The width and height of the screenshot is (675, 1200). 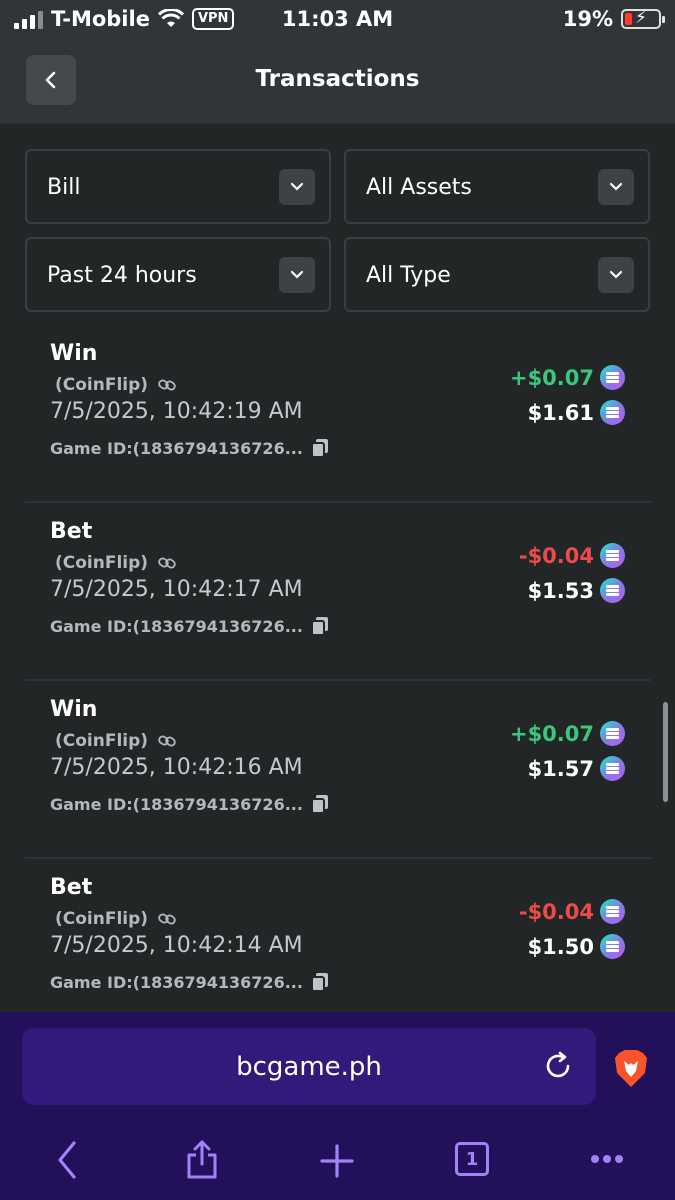 I want to click on balance-value: $1.53, so click(x=560, y=590).